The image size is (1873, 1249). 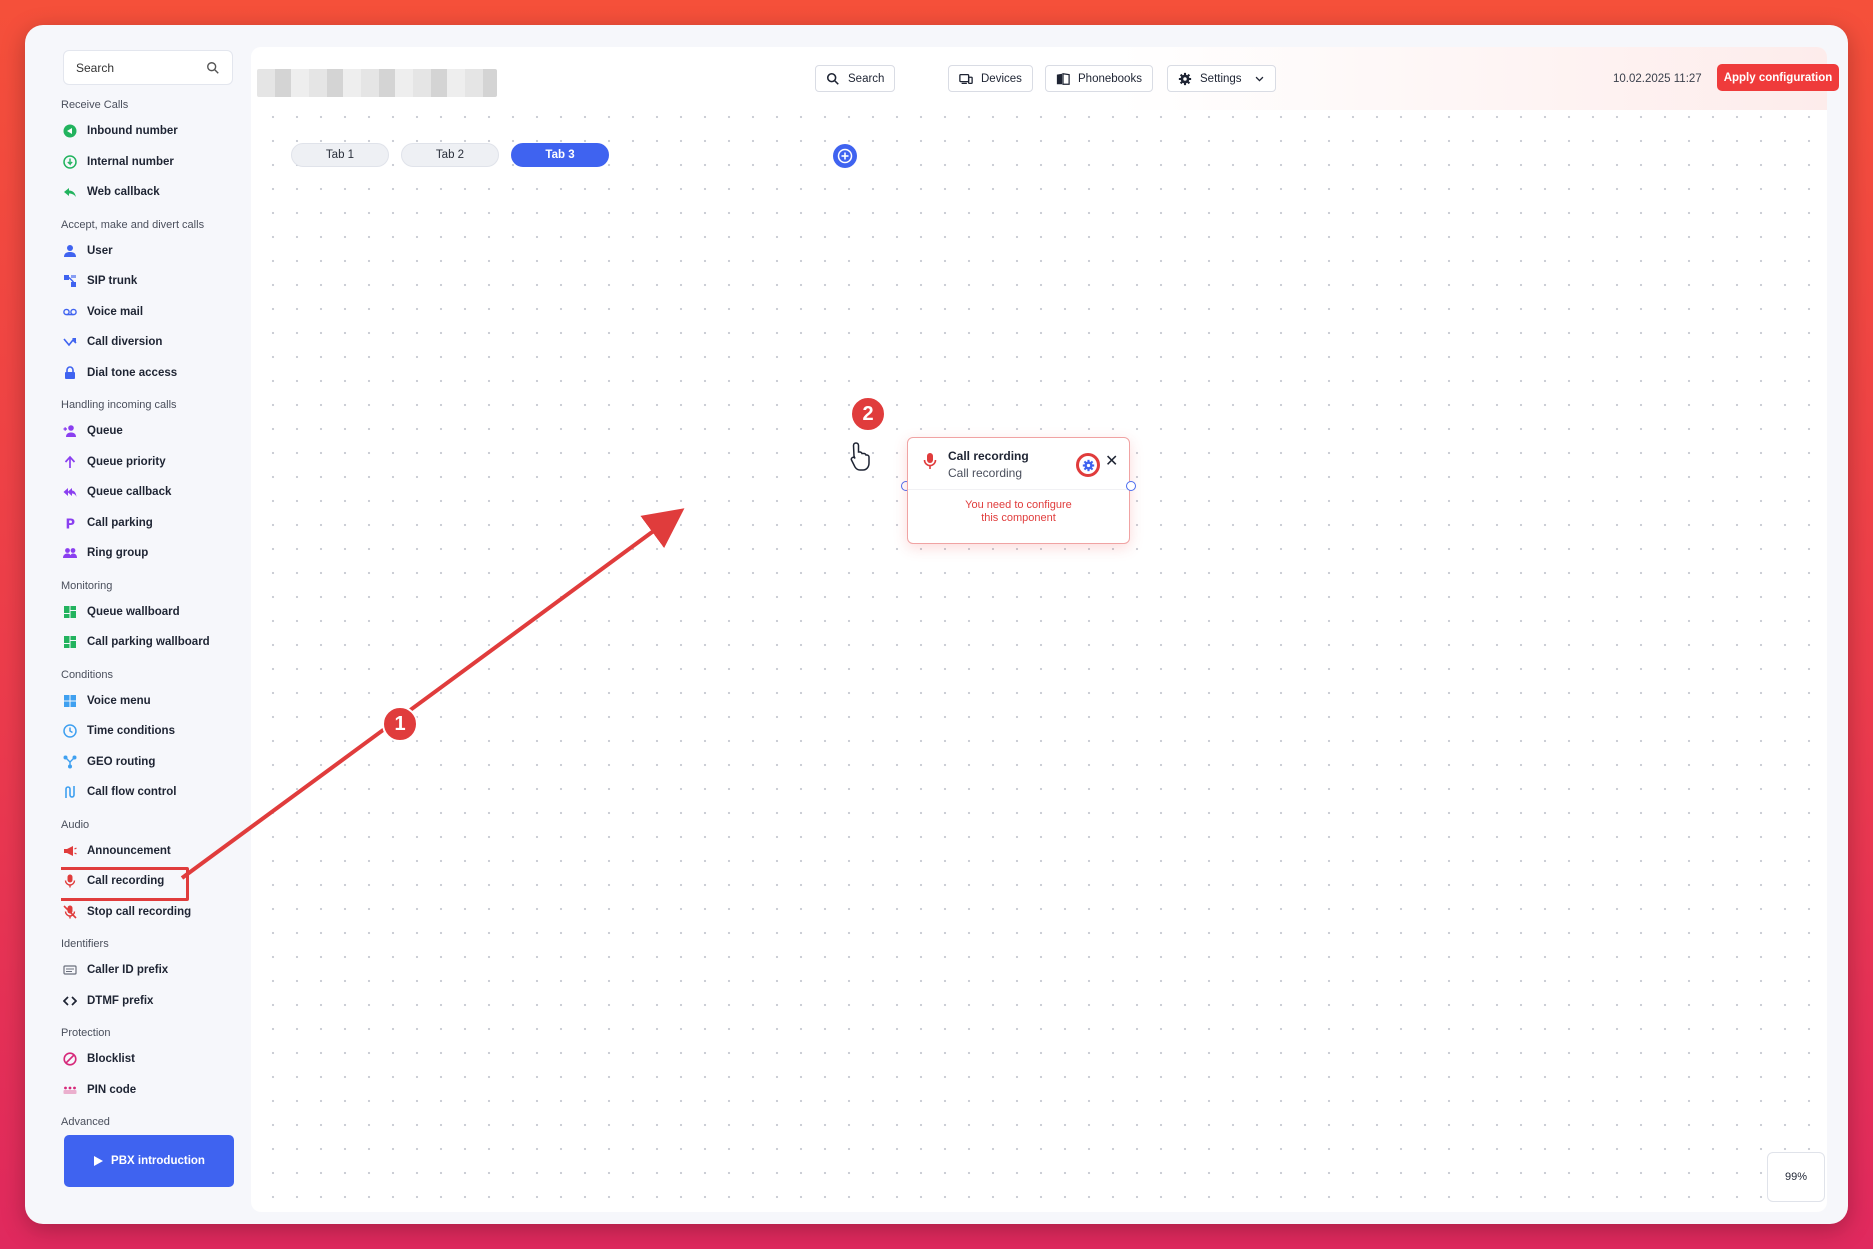 I want to click on play-icon, so click(x=99, y=1161).